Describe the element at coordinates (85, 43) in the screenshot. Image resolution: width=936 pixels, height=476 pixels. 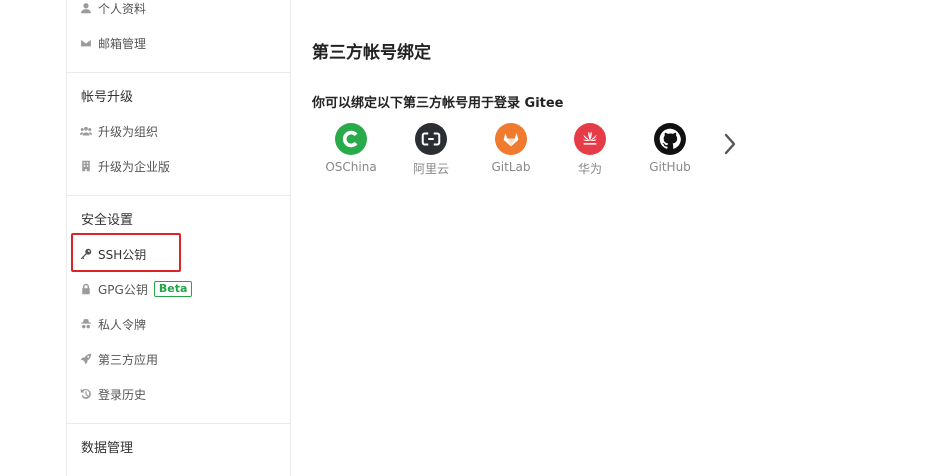
I see `envelope-icon` at that location.